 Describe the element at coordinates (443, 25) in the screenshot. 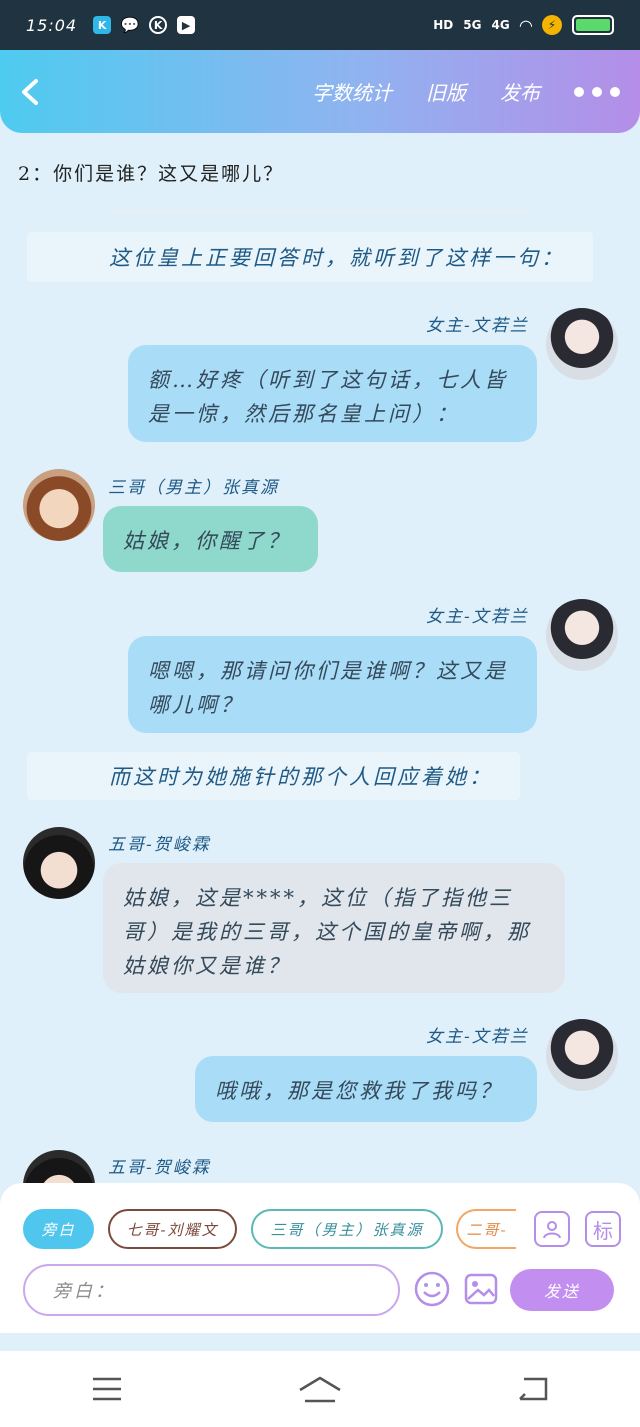

I see `hd-icon: HD` at that location.